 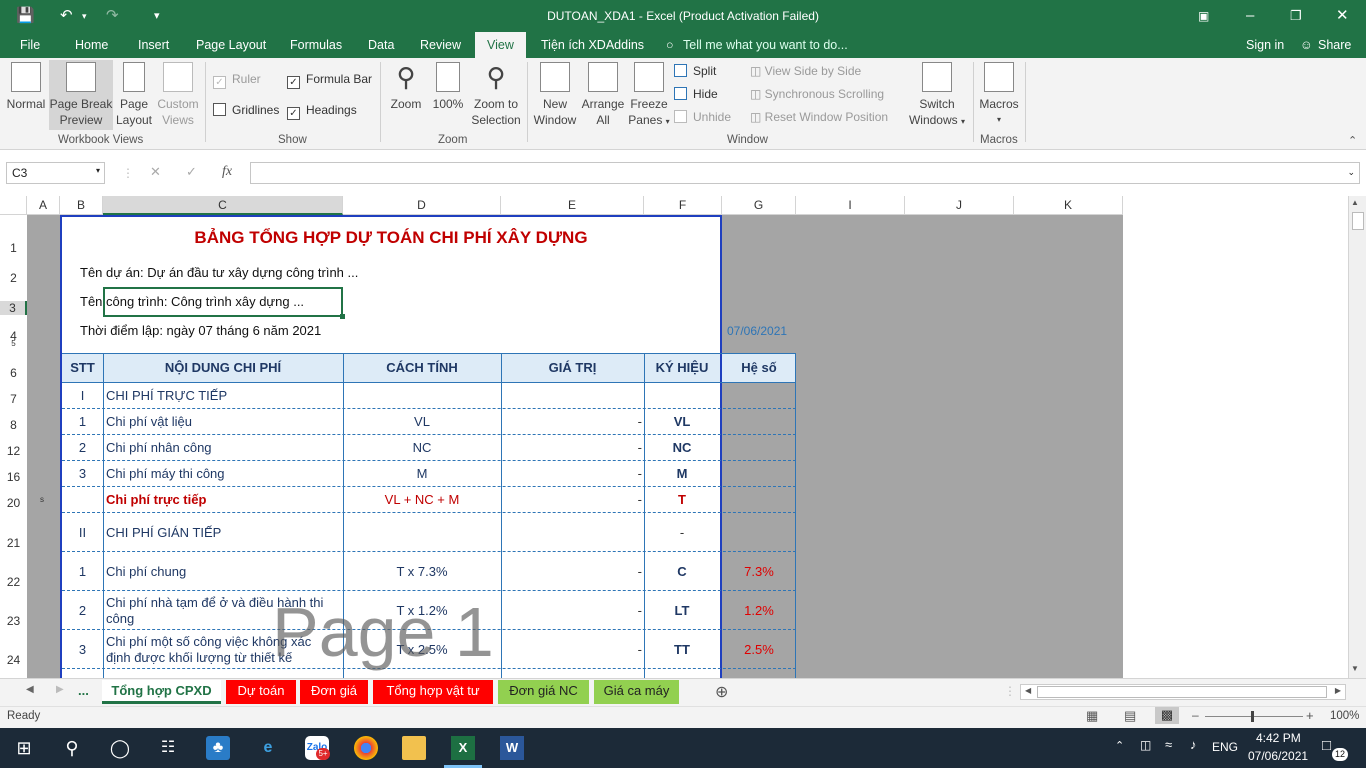 What do you see at coordinates (43, 205) in the screenshot?
I see `col-header-a: A` at bounding box center [43, 205].